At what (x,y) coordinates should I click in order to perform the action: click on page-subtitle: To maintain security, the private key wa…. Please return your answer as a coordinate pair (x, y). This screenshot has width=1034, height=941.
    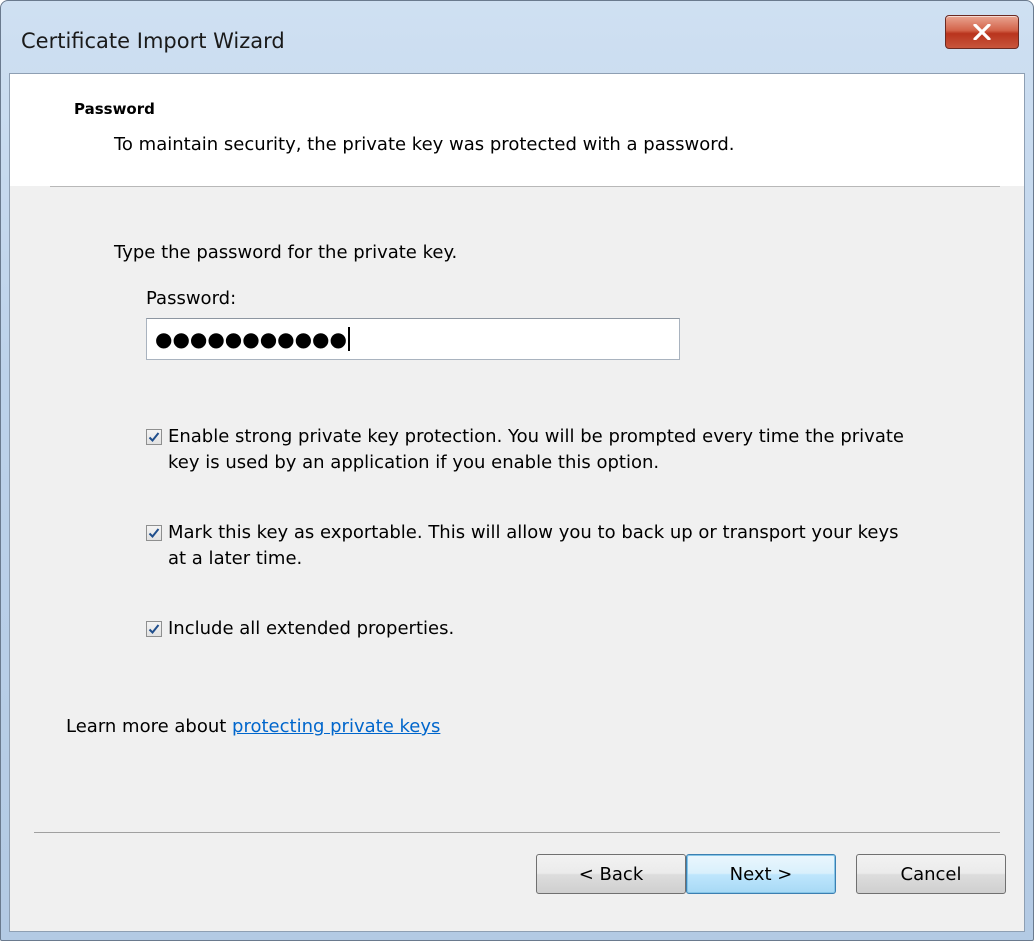
    Looking at the image, I should click on (424, 144).